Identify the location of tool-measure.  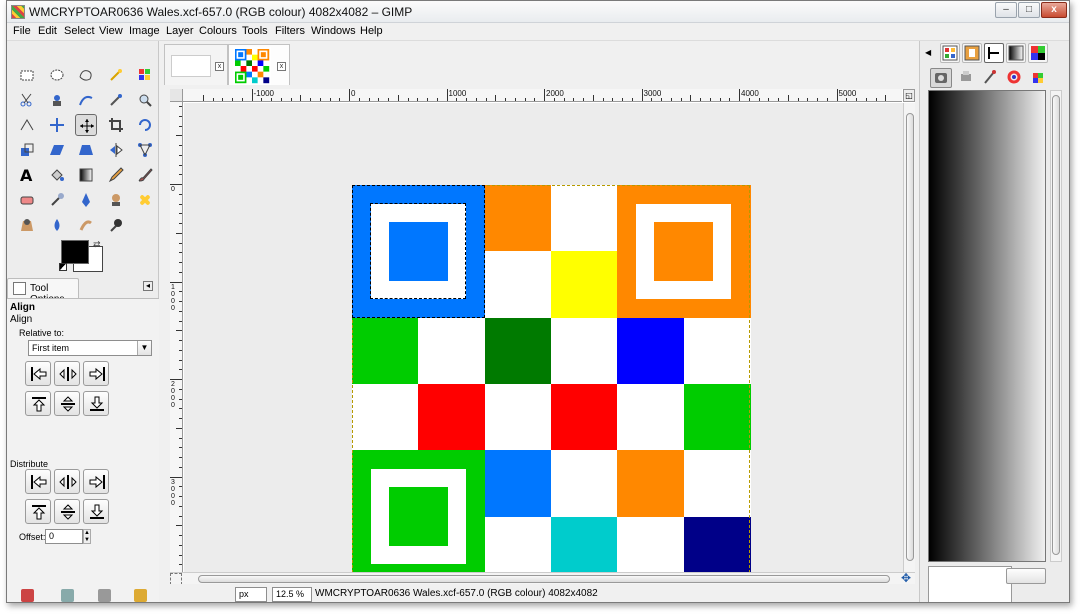
(27, 125).